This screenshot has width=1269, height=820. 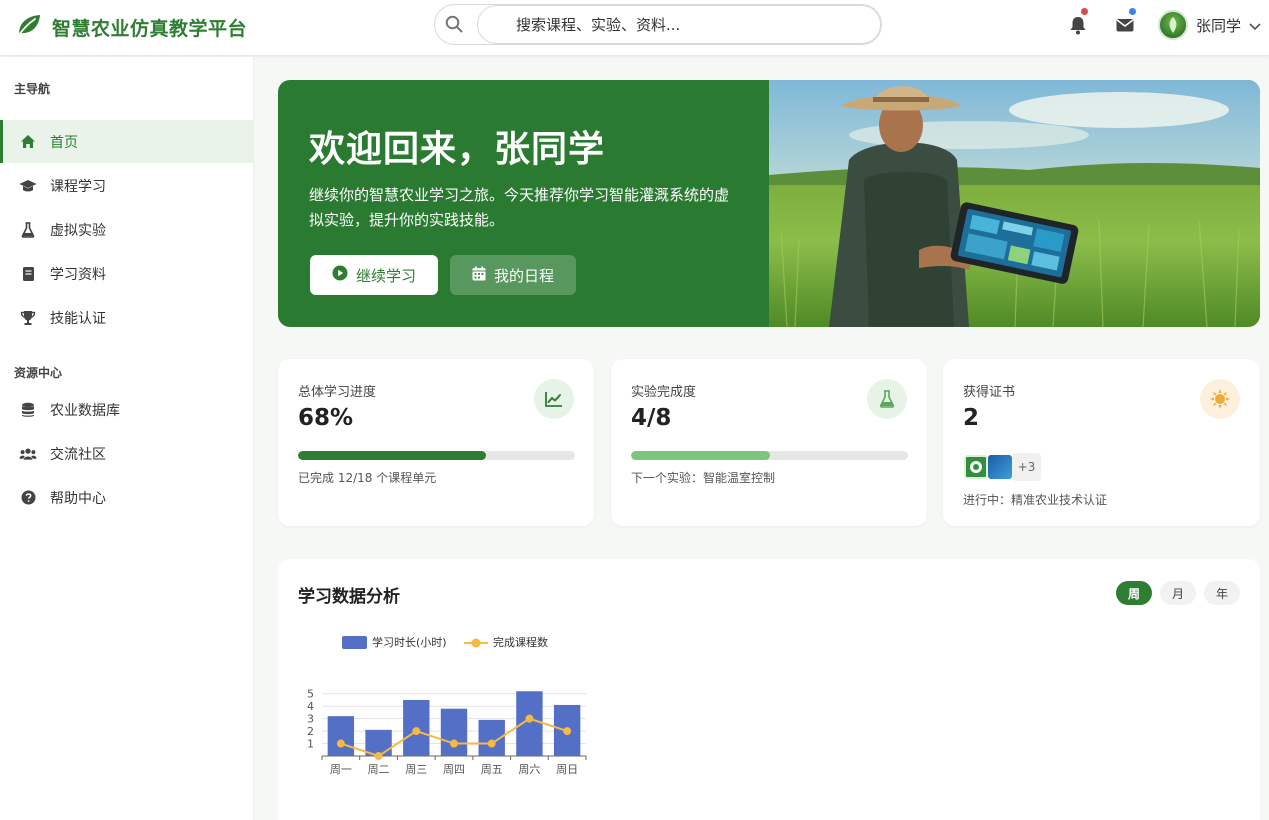 What do you see at coordinates (1219, 25) in the screenshot?
I see `user-name: 张同学` at bounding box center [1219, 25].